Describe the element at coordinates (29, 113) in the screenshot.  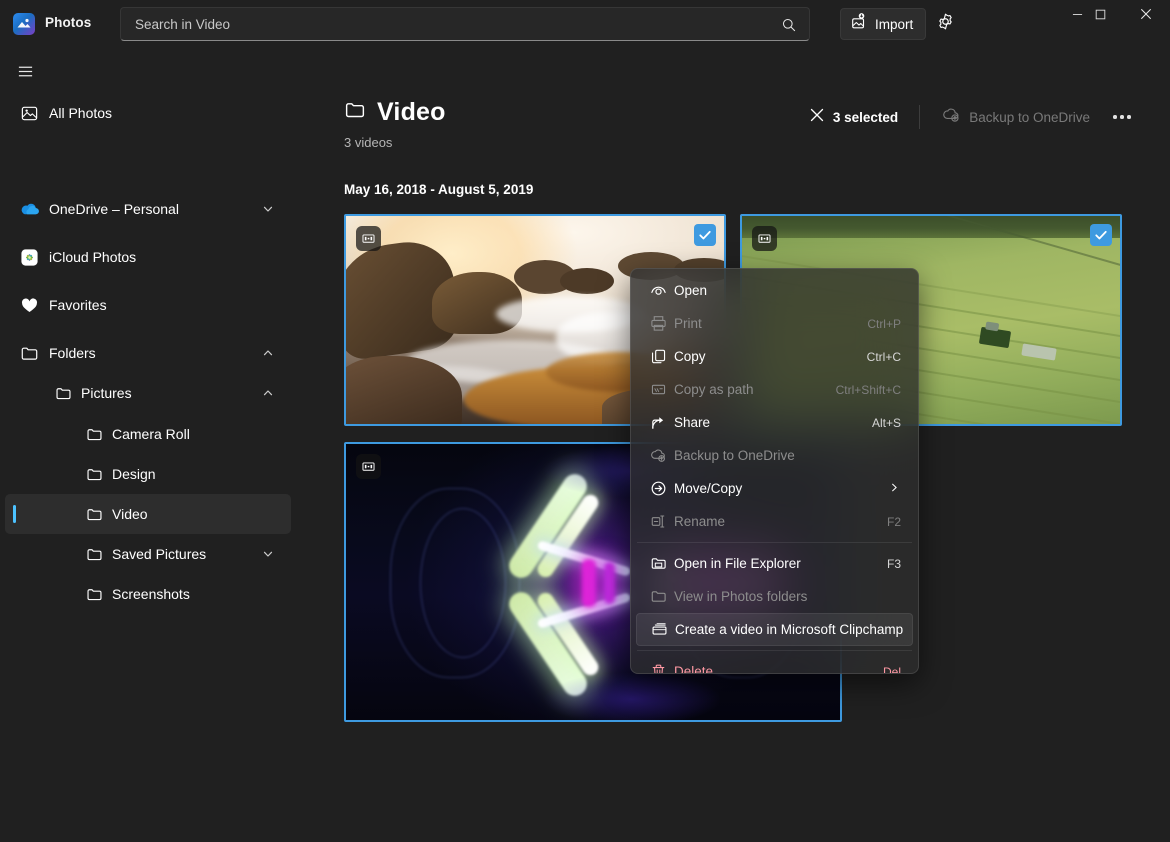
I see `photo-icon` at that location.